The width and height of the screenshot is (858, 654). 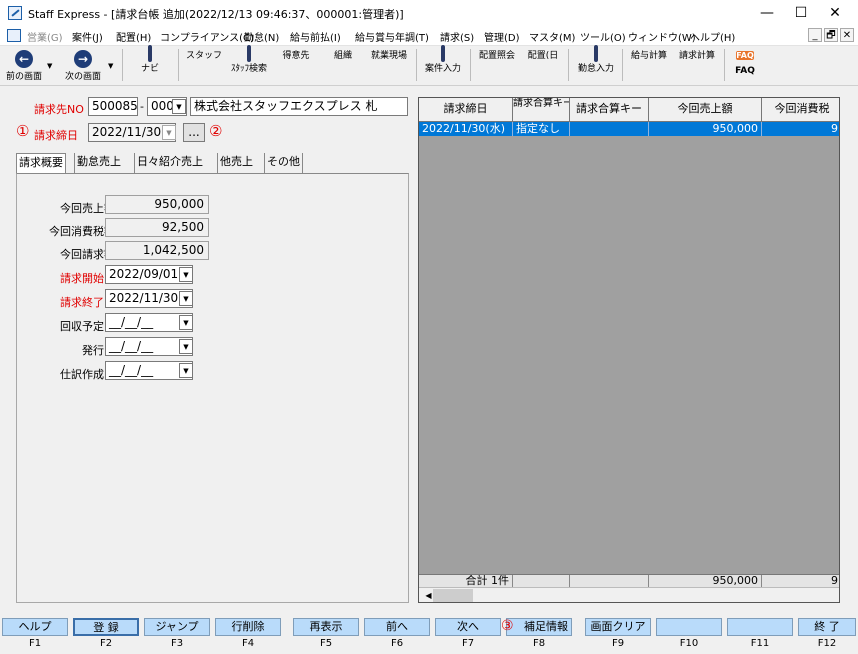 I want to click on scroll-thumb, so click(x=453, y=595).